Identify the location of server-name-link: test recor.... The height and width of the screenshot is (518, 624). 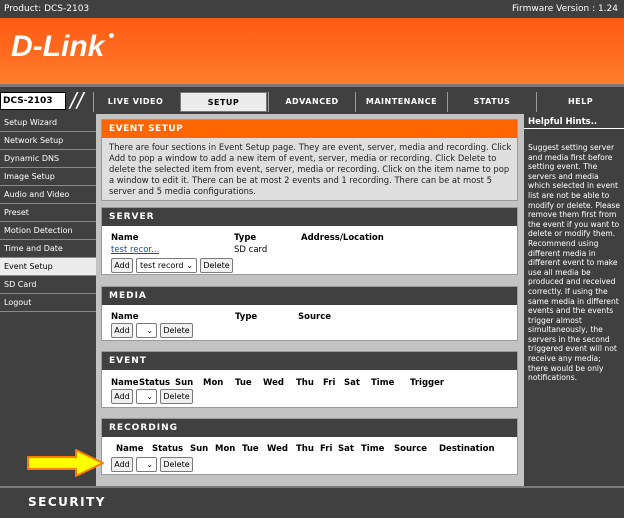
(135, 250).